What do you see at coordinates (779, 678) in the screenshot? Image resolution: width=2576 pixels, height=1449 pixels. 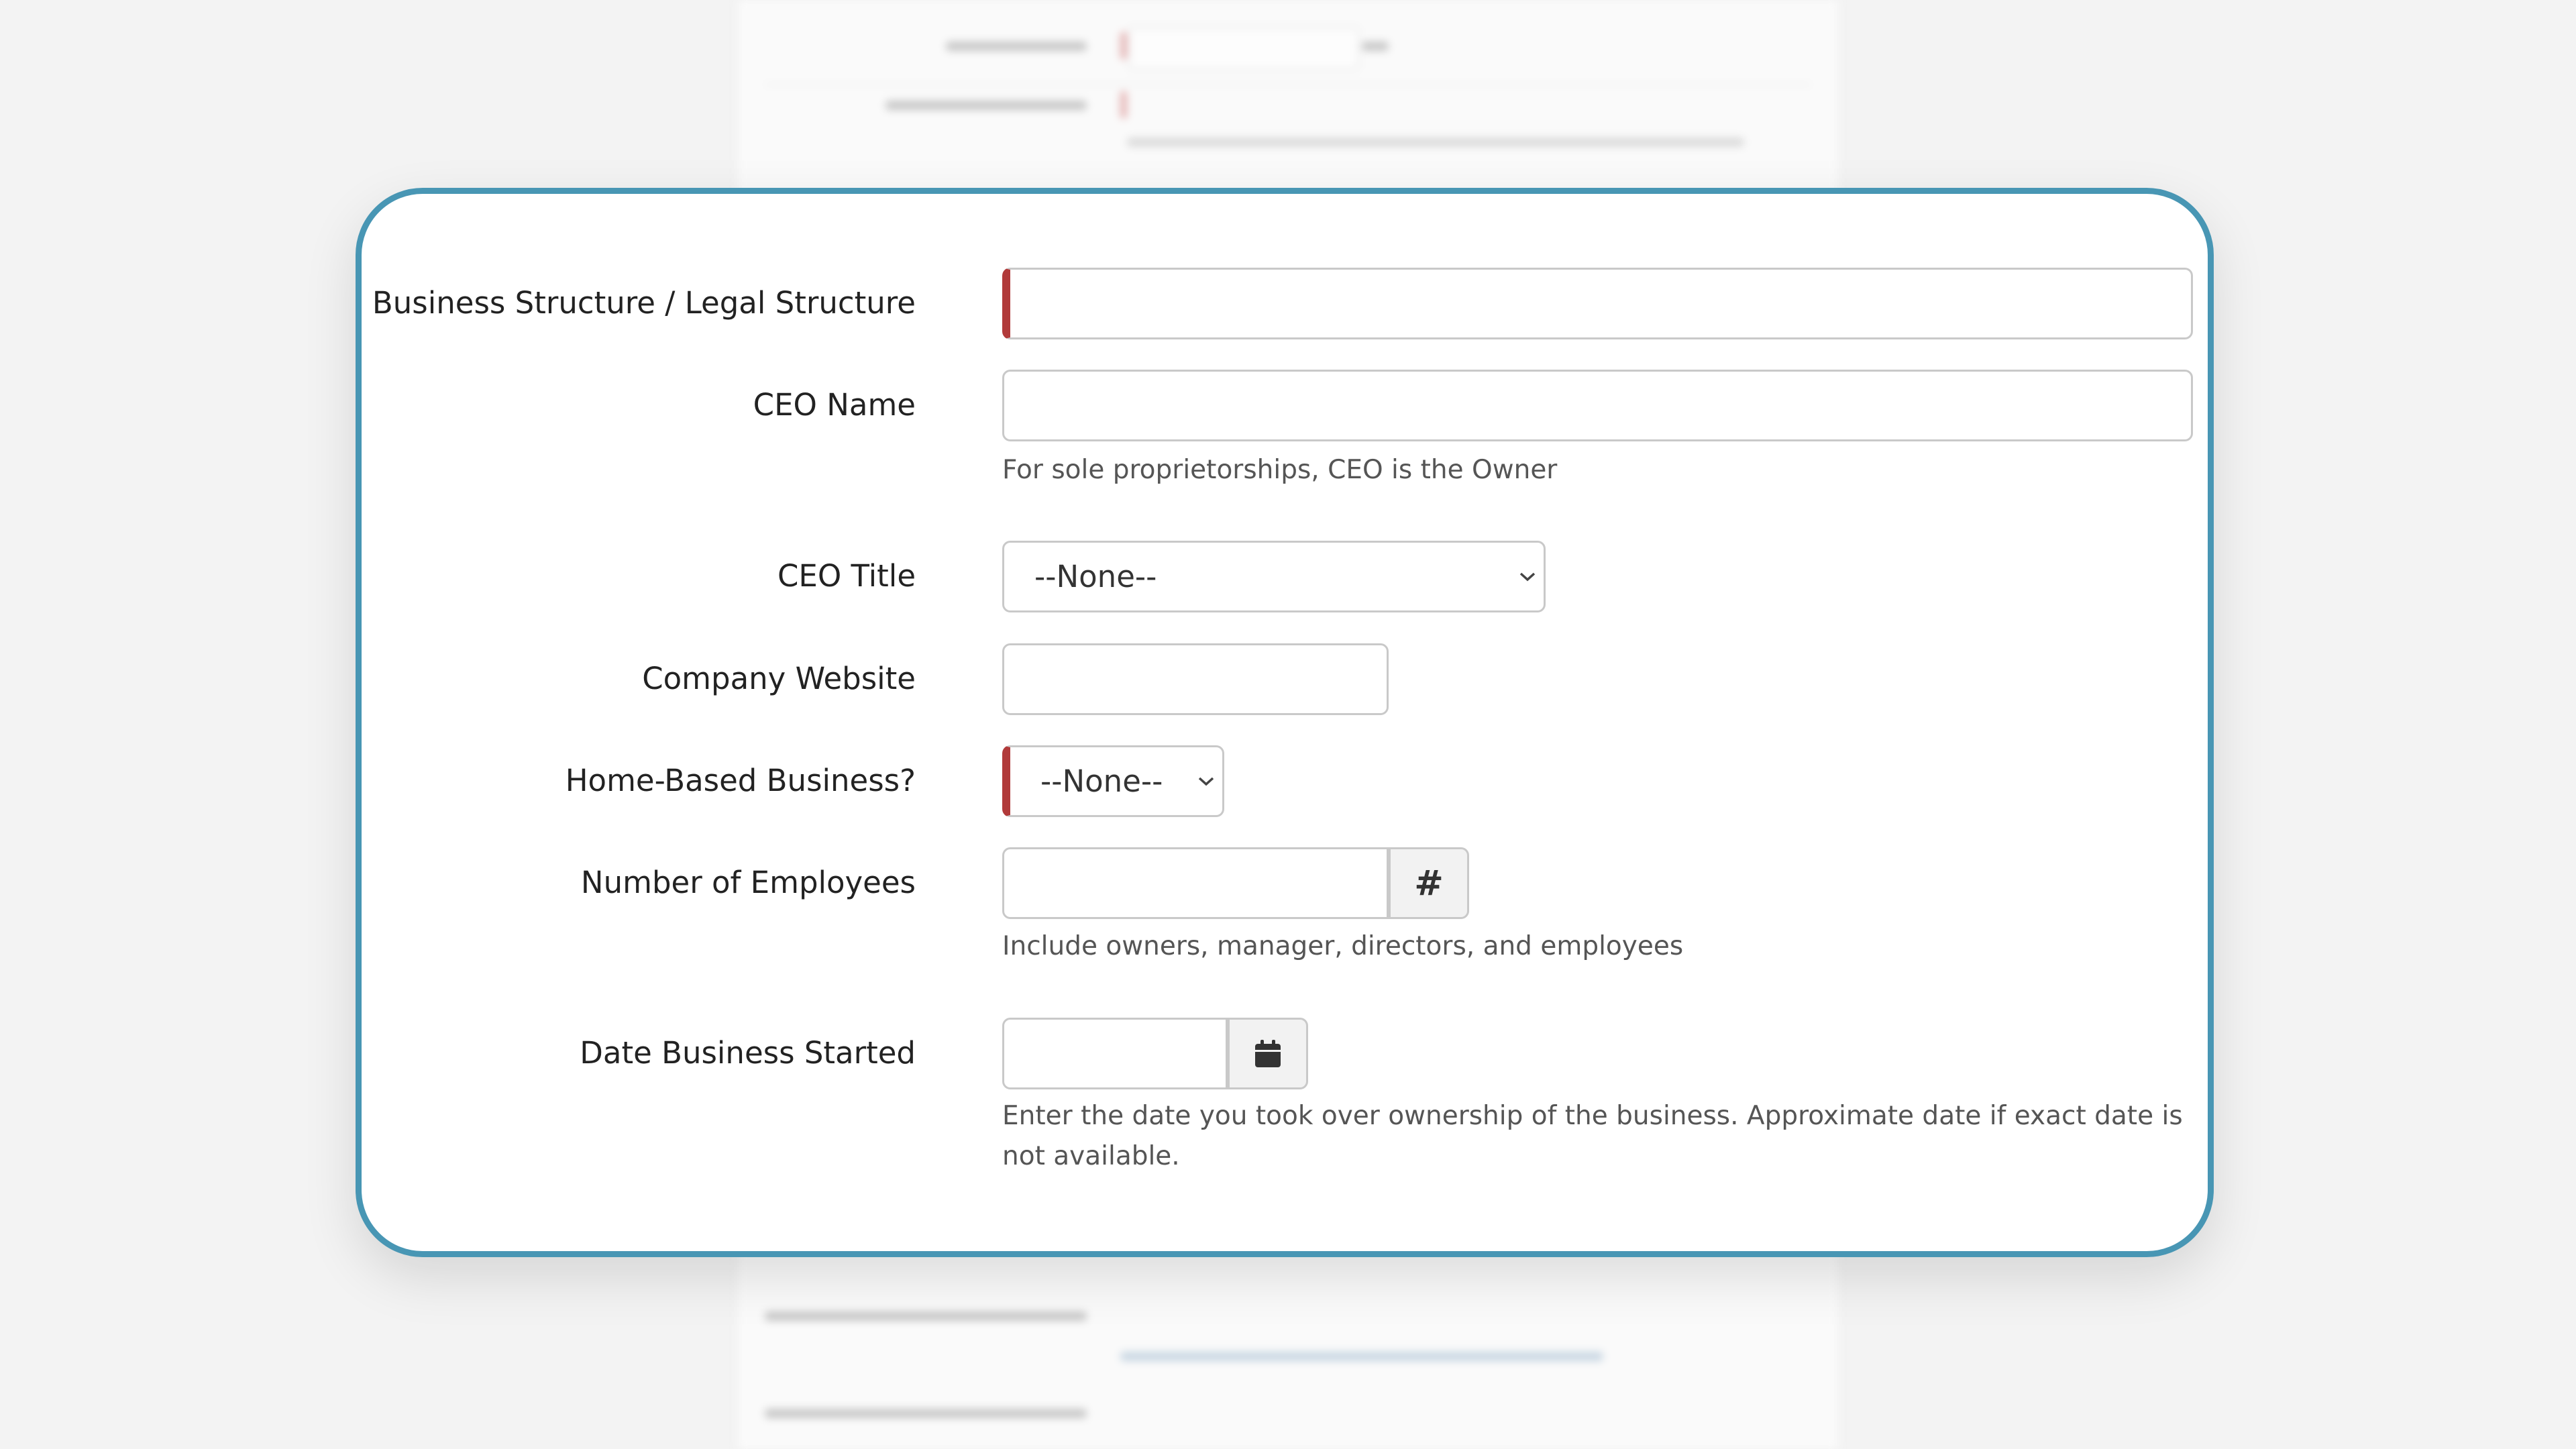 I see `company-website-label: Company Website` at bounding box center [779, 678].